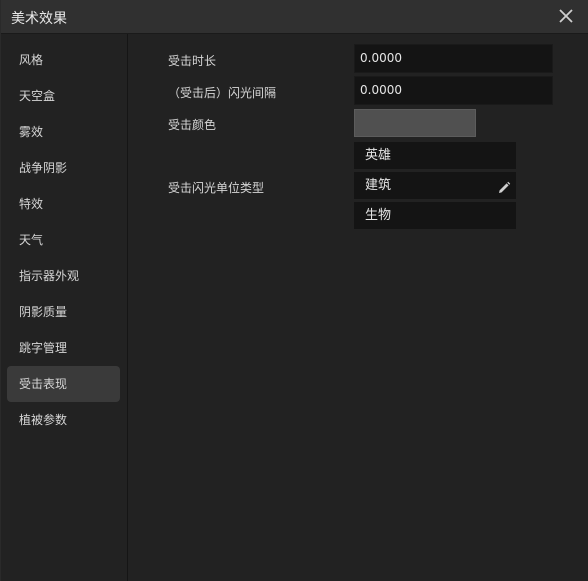  I want to click on hit-color-label: 受击颜色, so click(192, 125).